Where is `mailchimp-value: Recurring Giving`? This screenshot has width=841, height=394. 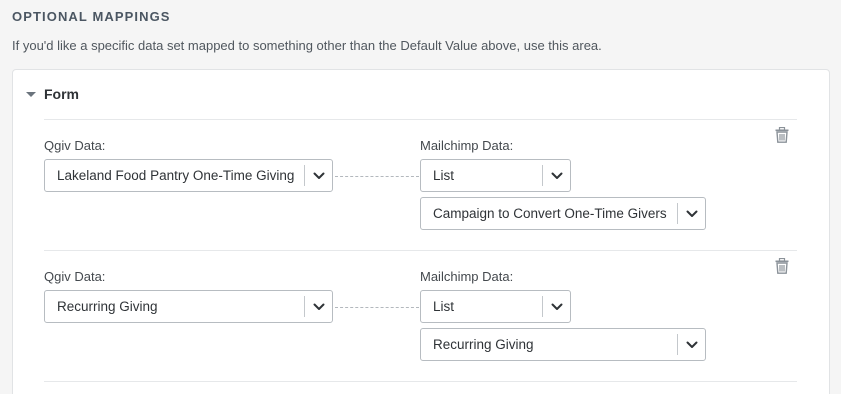
mailchimp-value: Recurring Giving is located at coordinates (483, 344).